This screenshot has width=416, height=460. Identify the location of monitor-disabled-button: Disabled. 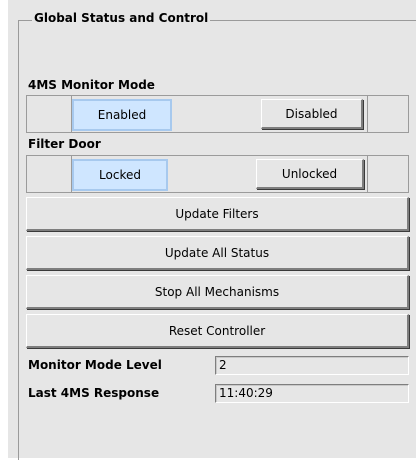
(312, 114).